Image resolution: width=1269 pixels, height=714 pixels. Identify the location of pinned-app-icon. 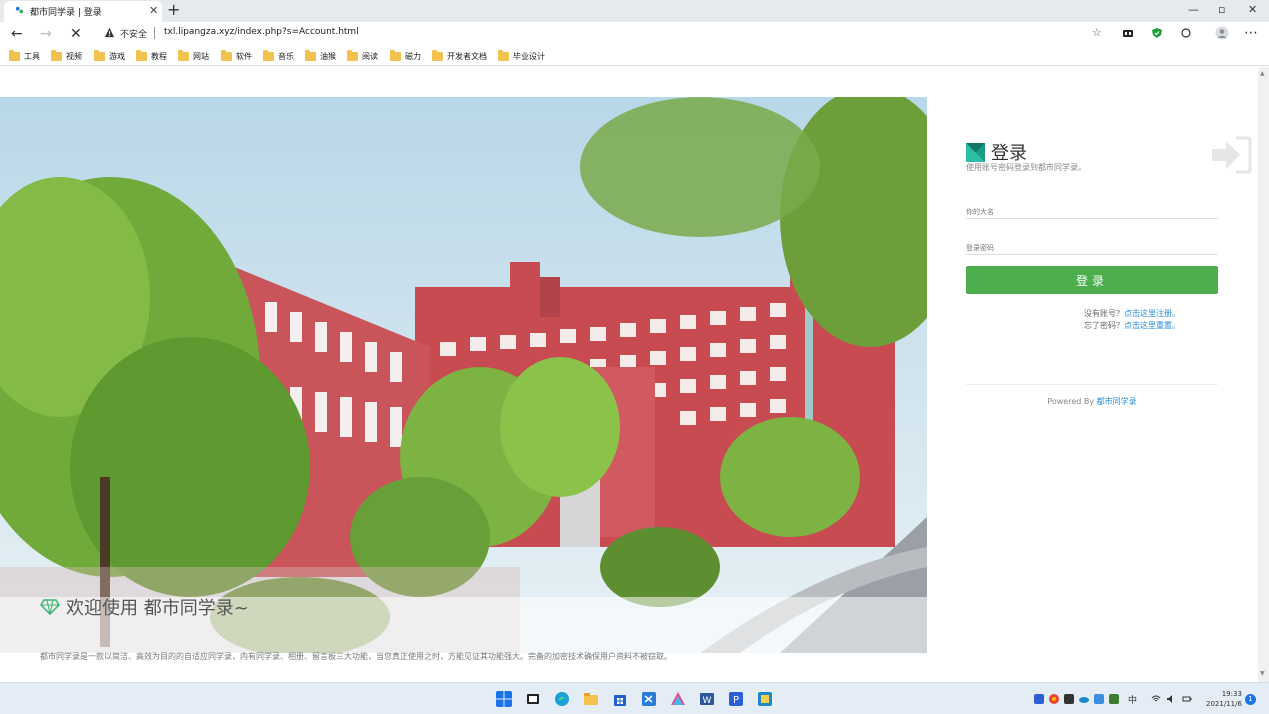
(765, 699).